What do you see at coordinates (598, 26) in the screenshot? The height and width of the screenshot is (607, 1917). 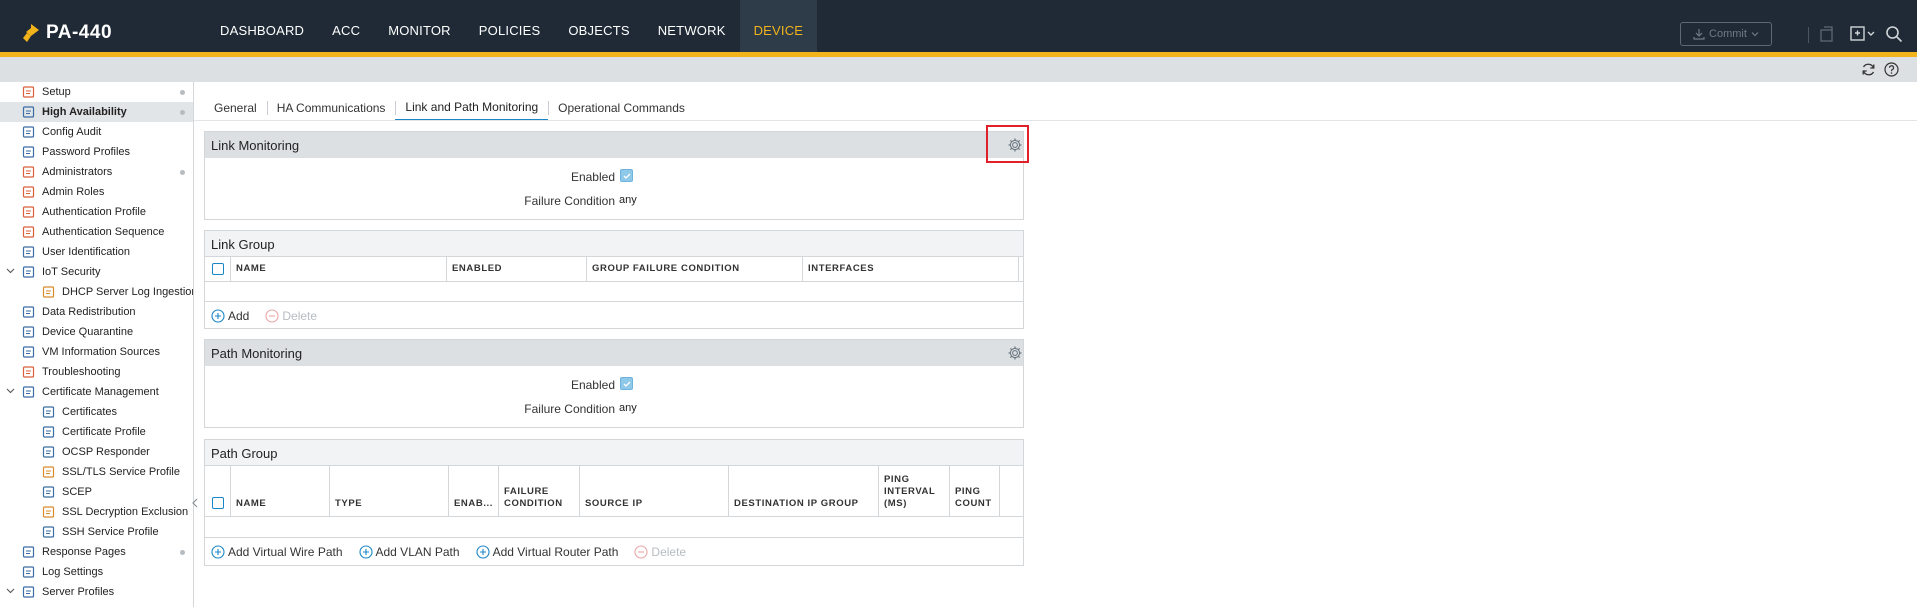 I see `nav-objects: OBJECTS` at bounding box center [598, 26].